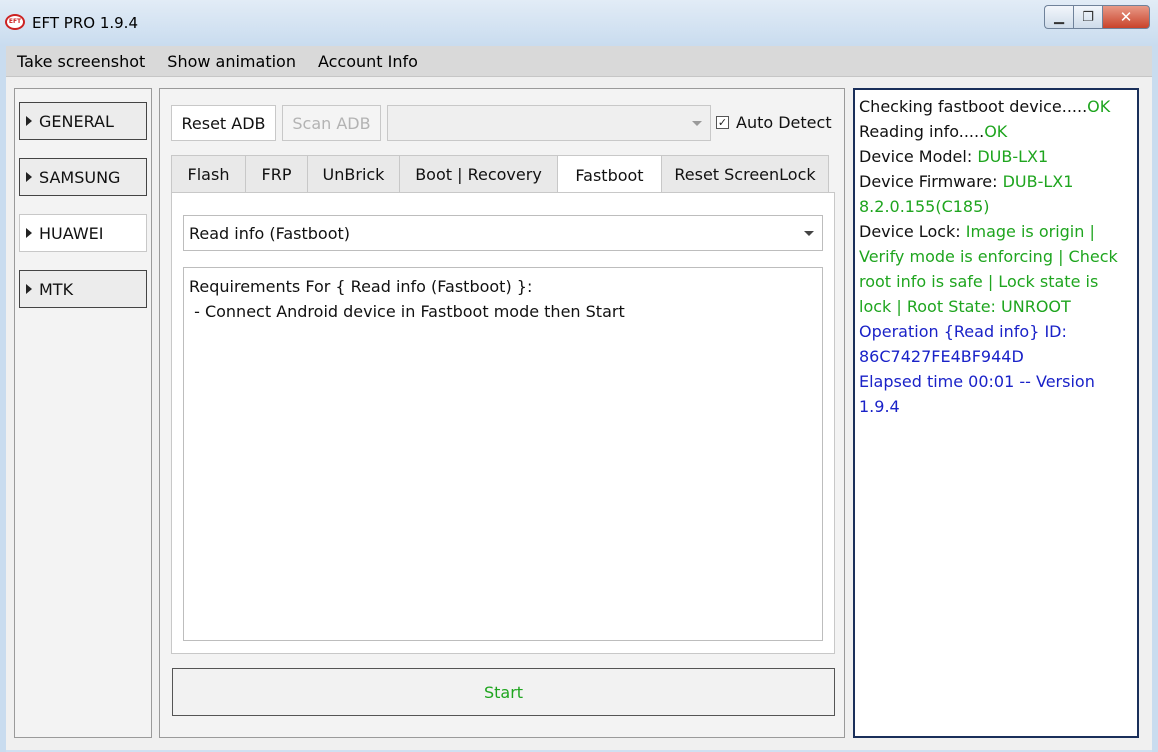 The width and height of the screenshot is (1158, 752). Describe the element at coordinates (270, 233) in the screenshot. I see `operation-select-value: Read info (Fastboot)` at that location.